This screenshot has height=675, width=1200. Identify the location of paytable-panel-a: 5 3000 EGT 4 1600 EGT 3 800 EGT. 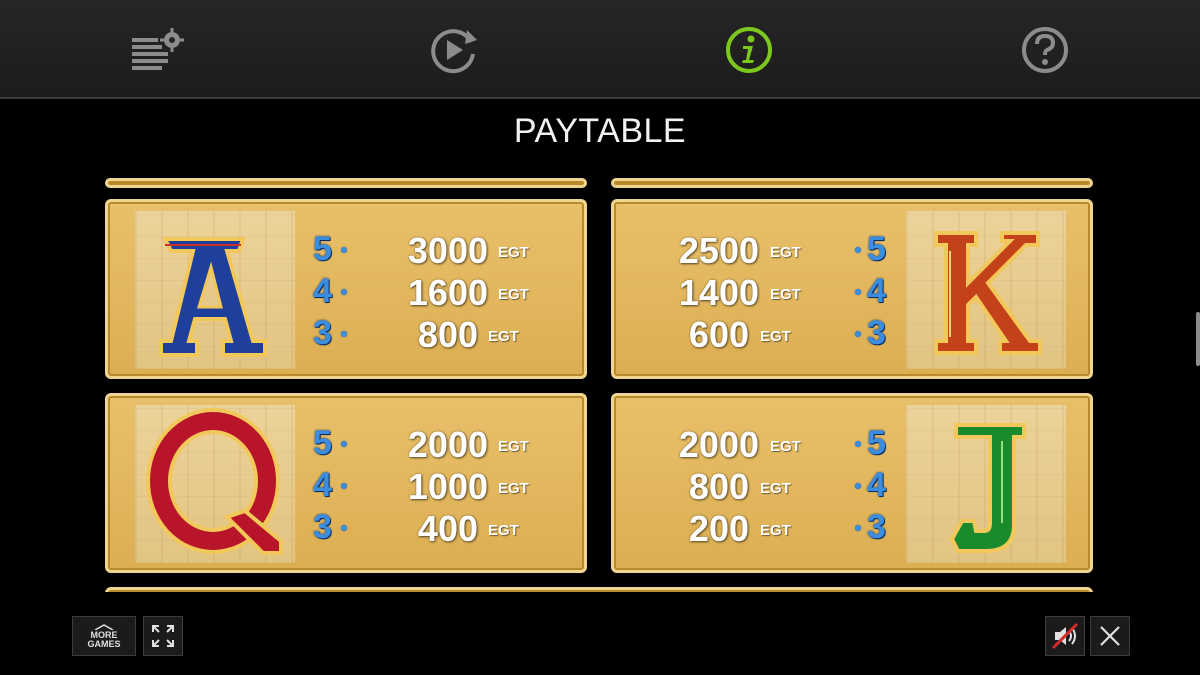
(346, 289).